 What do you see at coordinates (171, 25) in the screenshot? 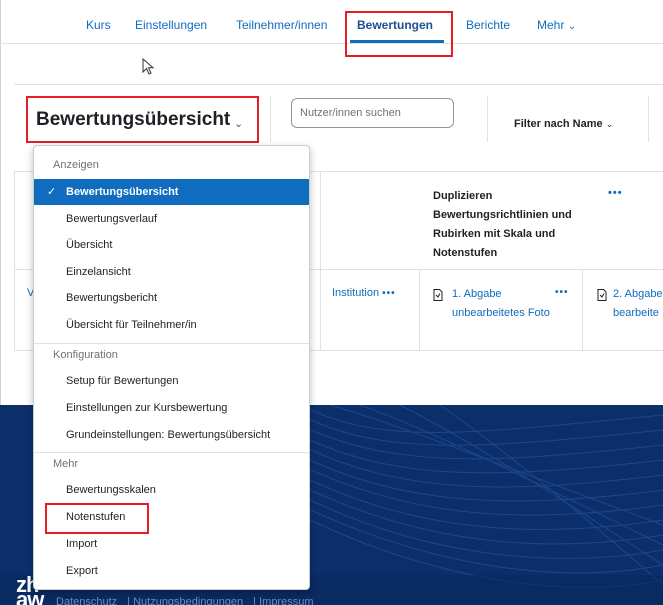
I see `nav-tab-einstellungen: Einstellungen` at bounding box center [171, 25].